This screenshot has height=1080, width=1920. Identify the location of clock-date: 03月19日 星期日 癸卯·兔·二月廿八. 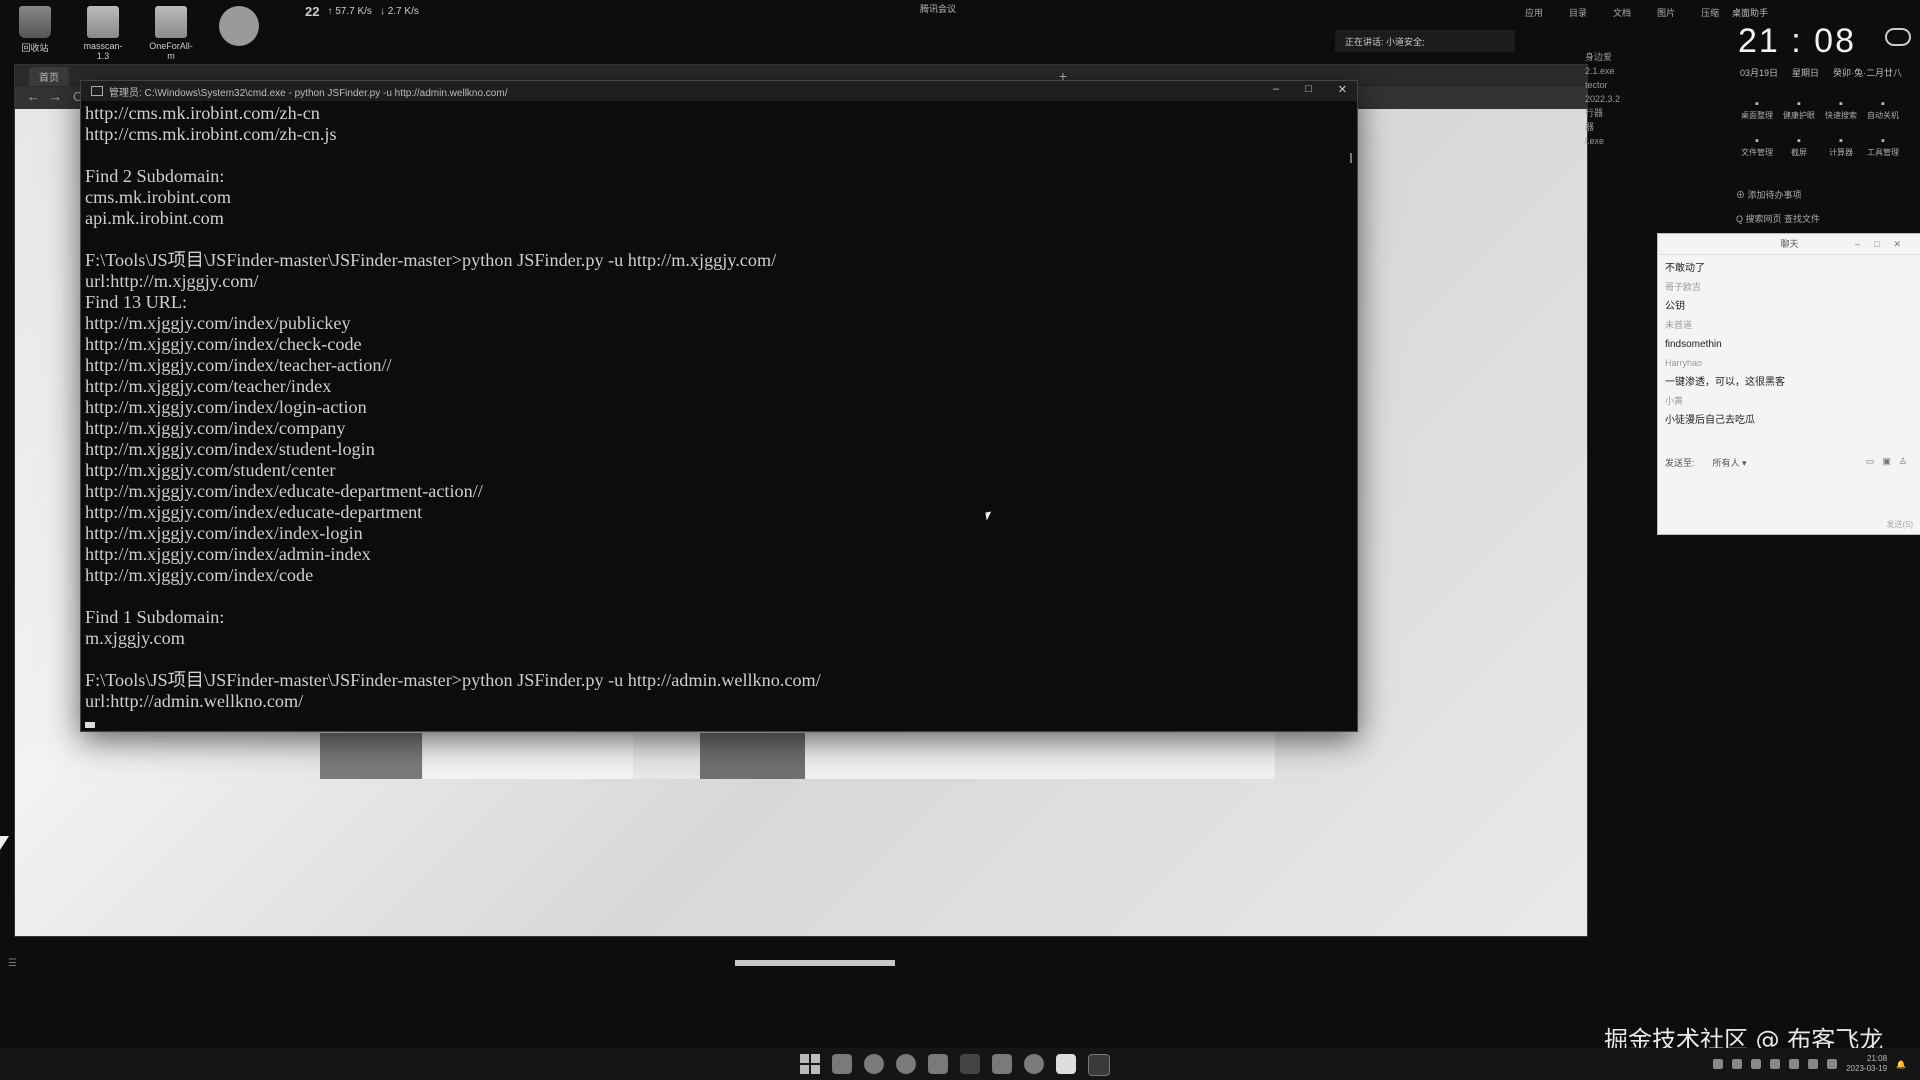
(1821, 72).